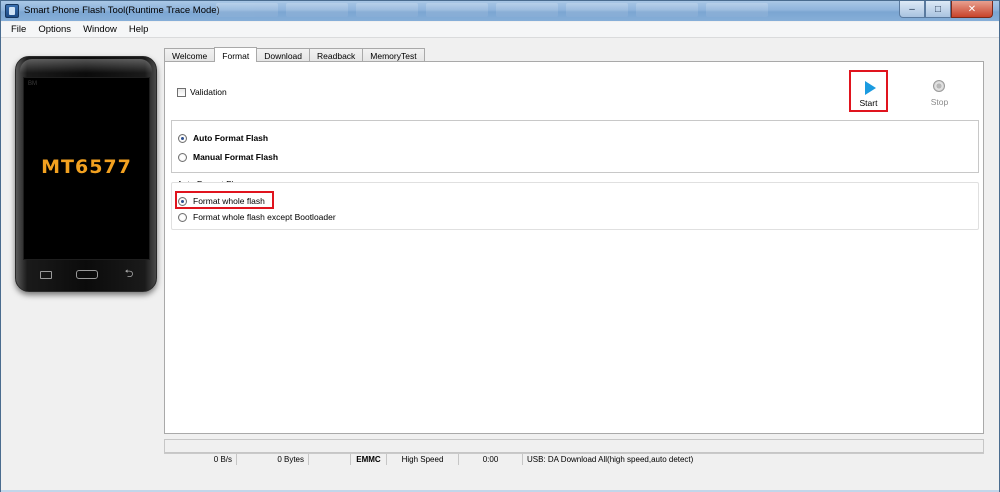 Image resolution: width=1000 pixels, height=492 pixels. What do you see at coordinates (939, 102) in the screenshot?
I see `stop-label: Stop` at bounding box center [939, 102].